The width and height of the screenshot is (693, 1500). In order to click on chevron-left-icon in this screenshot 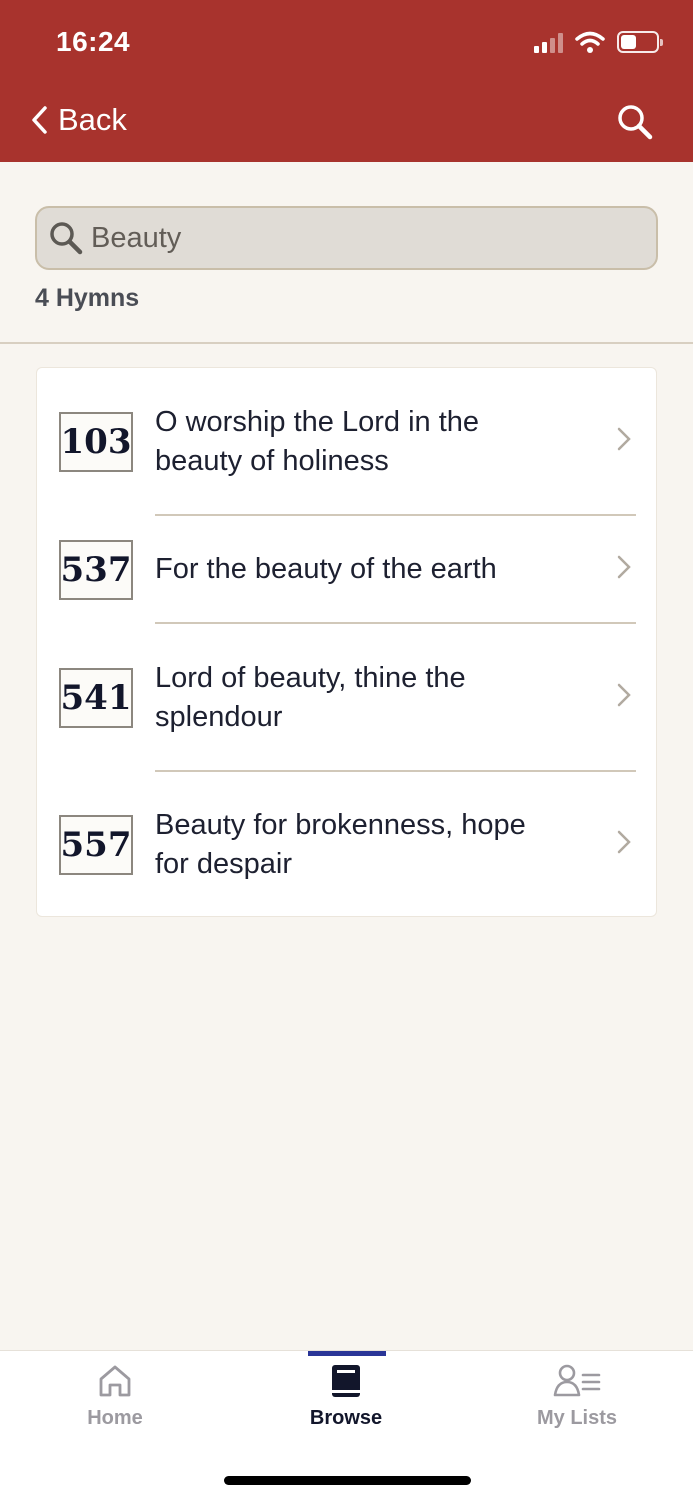, I will do `click(39, 120)`.